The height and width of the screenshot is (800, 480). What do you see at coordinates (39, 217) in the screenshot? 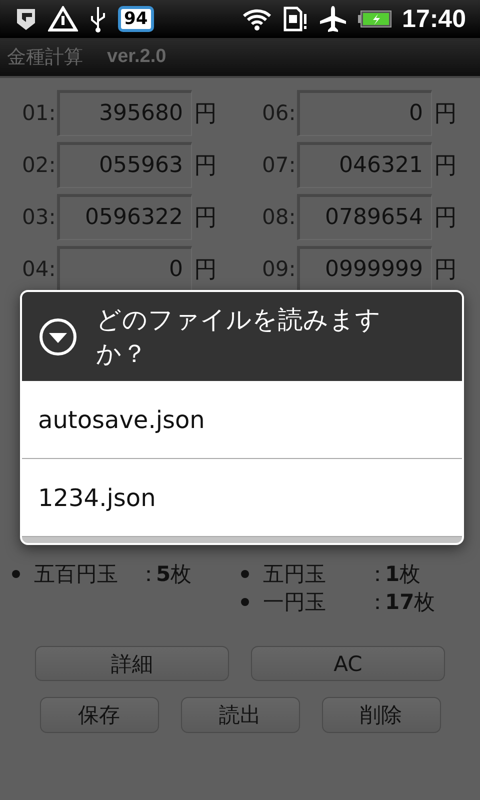
I see `field-label: 03:` at bounding box center [39, 217].